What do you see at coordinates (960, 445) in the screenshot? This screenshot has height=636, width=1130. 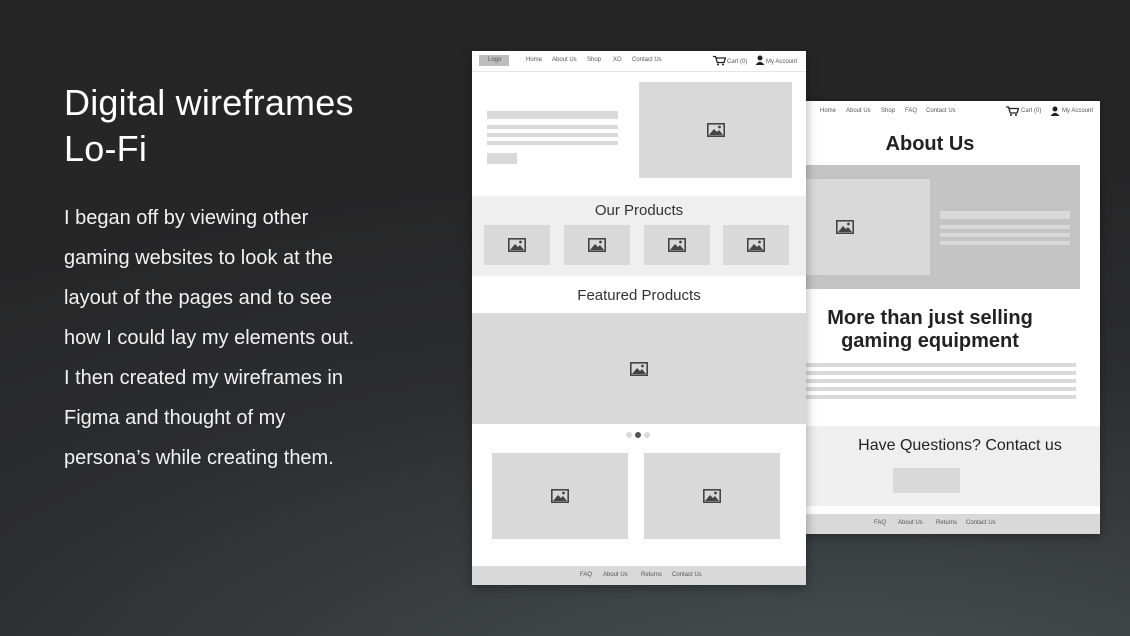 I see `questions-heading: Have Questions? Contact us` at bounding box center [960, 445].